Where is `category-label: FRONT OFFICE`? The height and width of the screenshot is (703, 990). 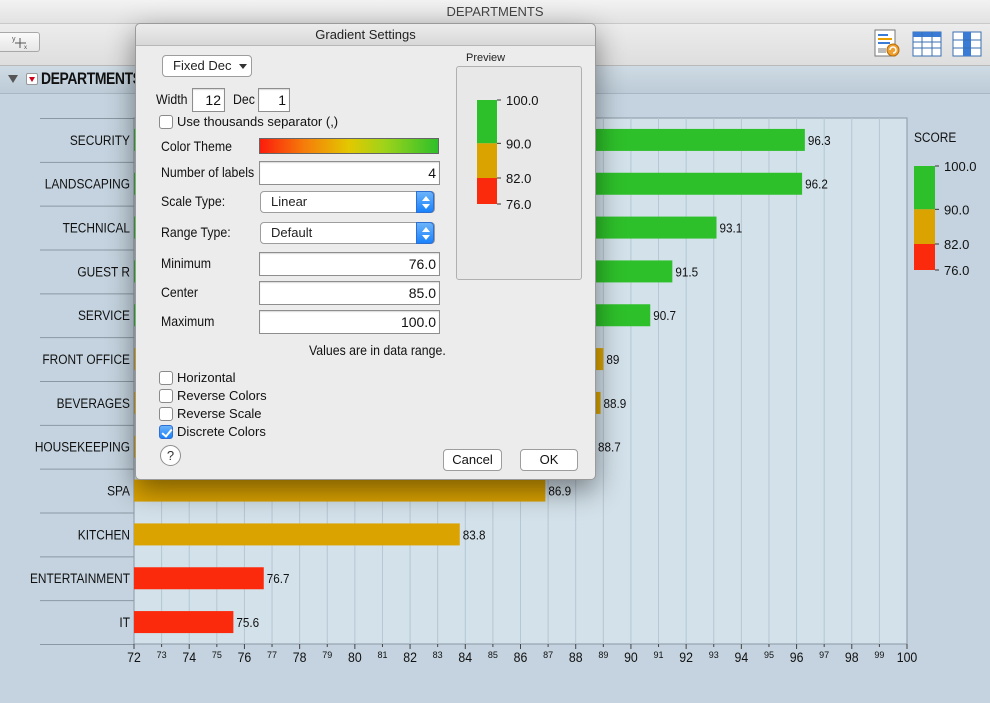
category-label: FRONT OFFICE is located at coordinates (86, 359).